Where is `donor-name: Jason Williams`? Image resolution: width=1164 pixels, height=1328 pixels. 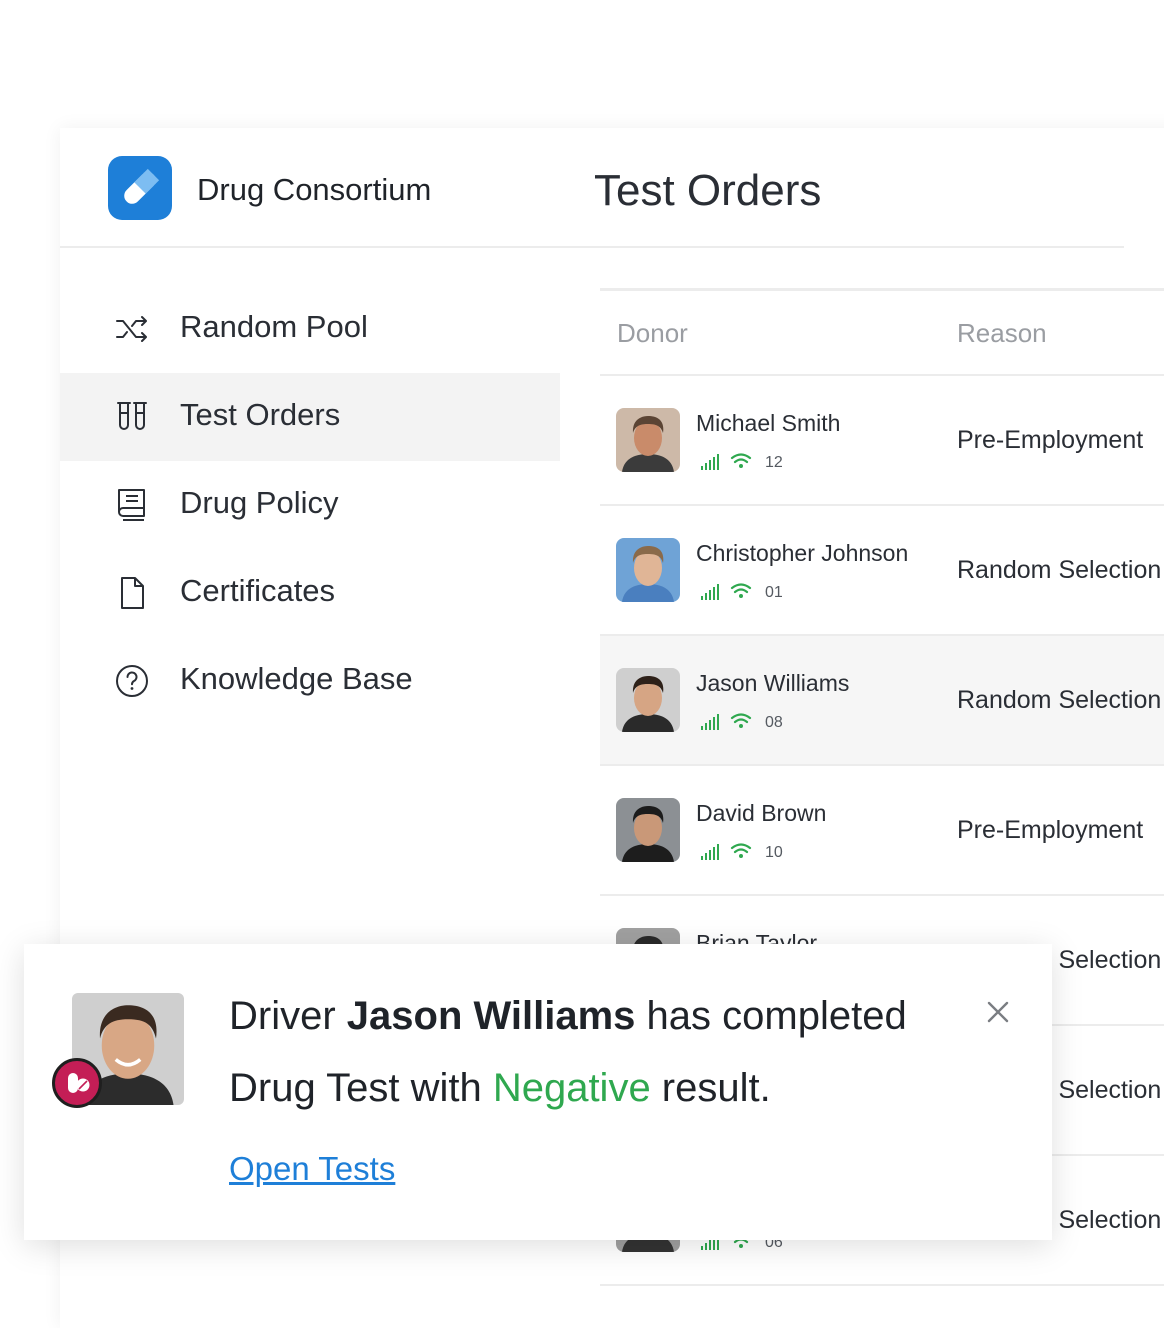 donor-name: Jason Williams is located at coordinates (773, 683).